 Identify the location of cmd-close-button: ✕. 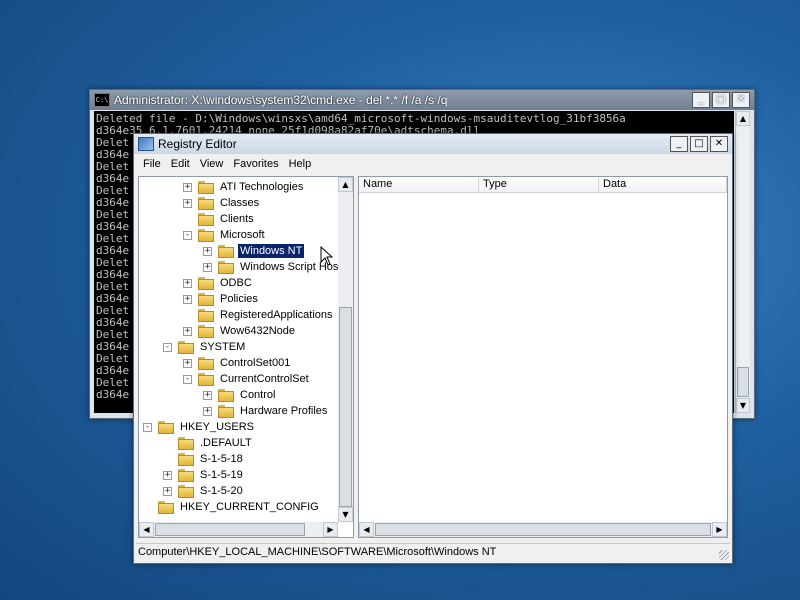
(741, 100).